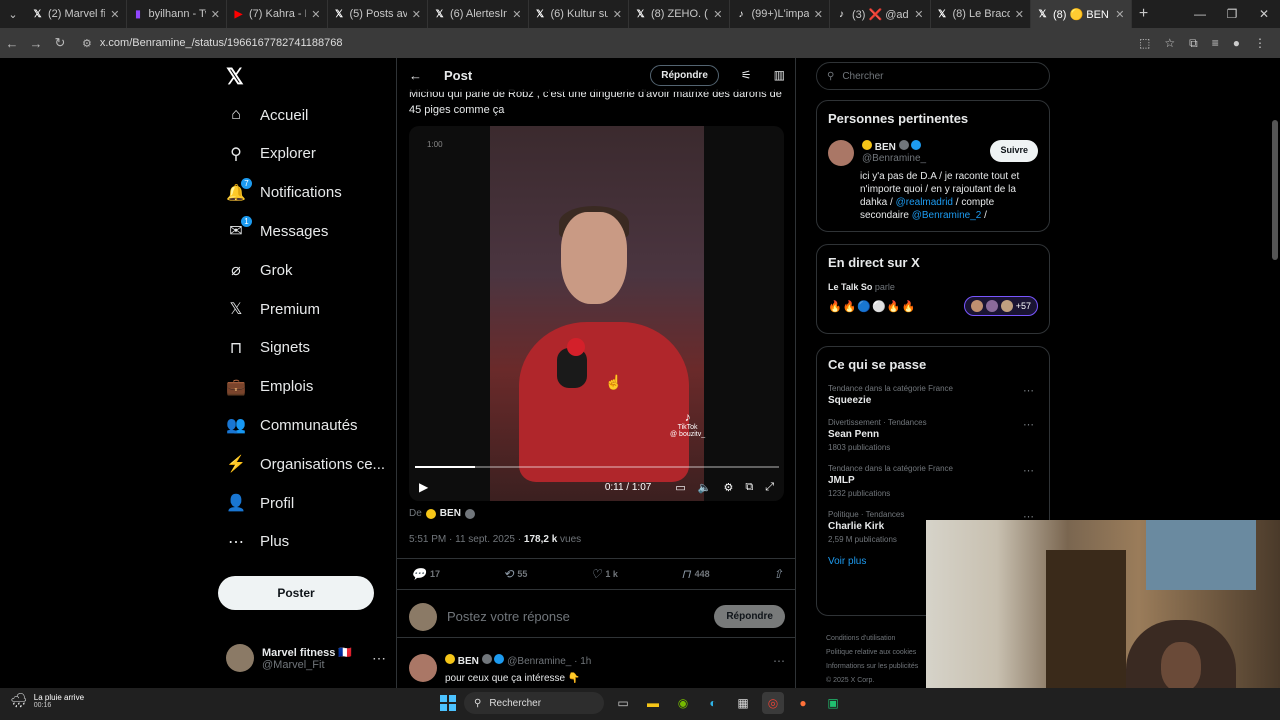  What do you see at coordinates (597, 467) in the screenshot?
I see `video-progress-bar` at bounding box center [597, 467].